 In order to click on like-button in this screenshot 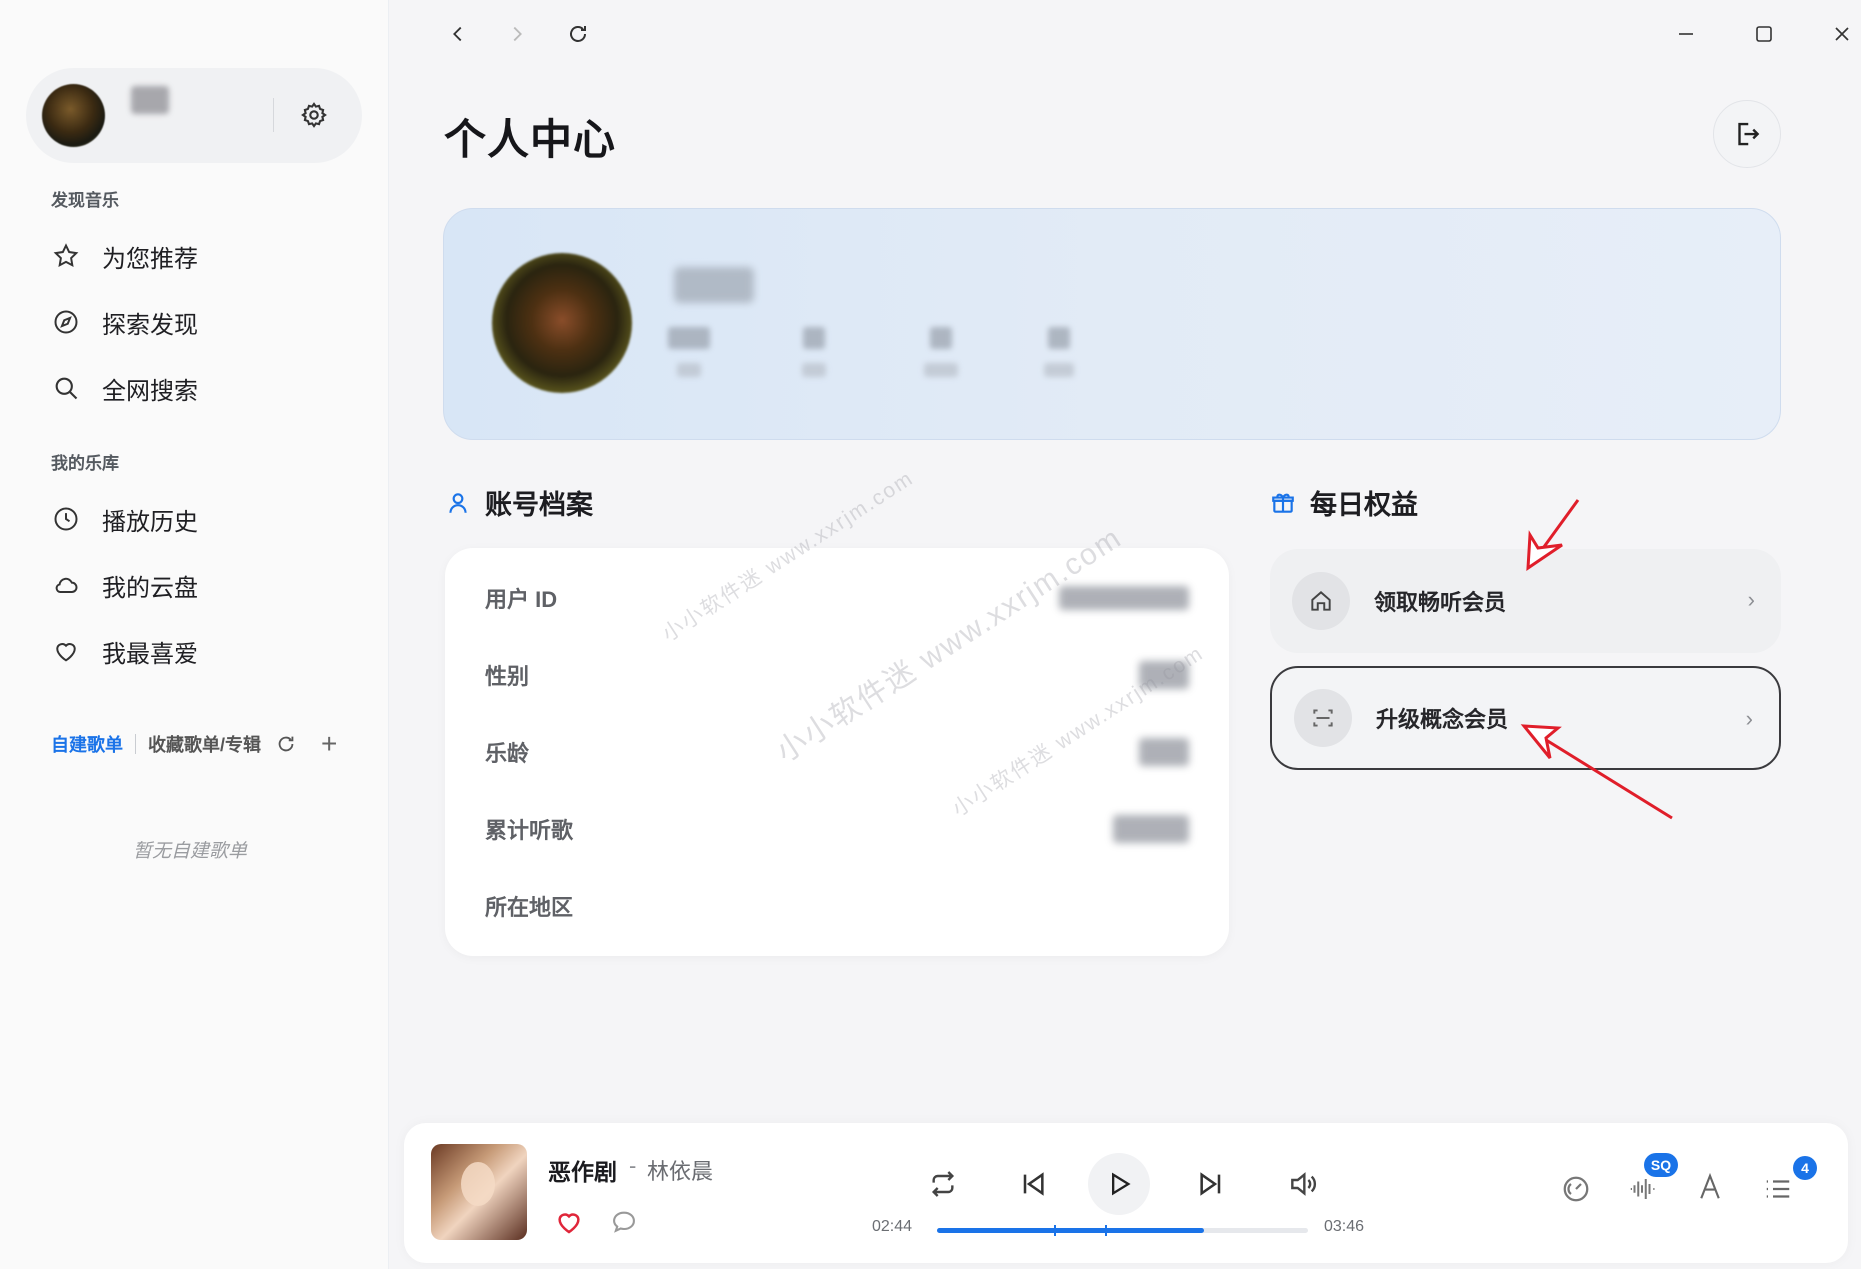, I will do `click(569, 1222)`.